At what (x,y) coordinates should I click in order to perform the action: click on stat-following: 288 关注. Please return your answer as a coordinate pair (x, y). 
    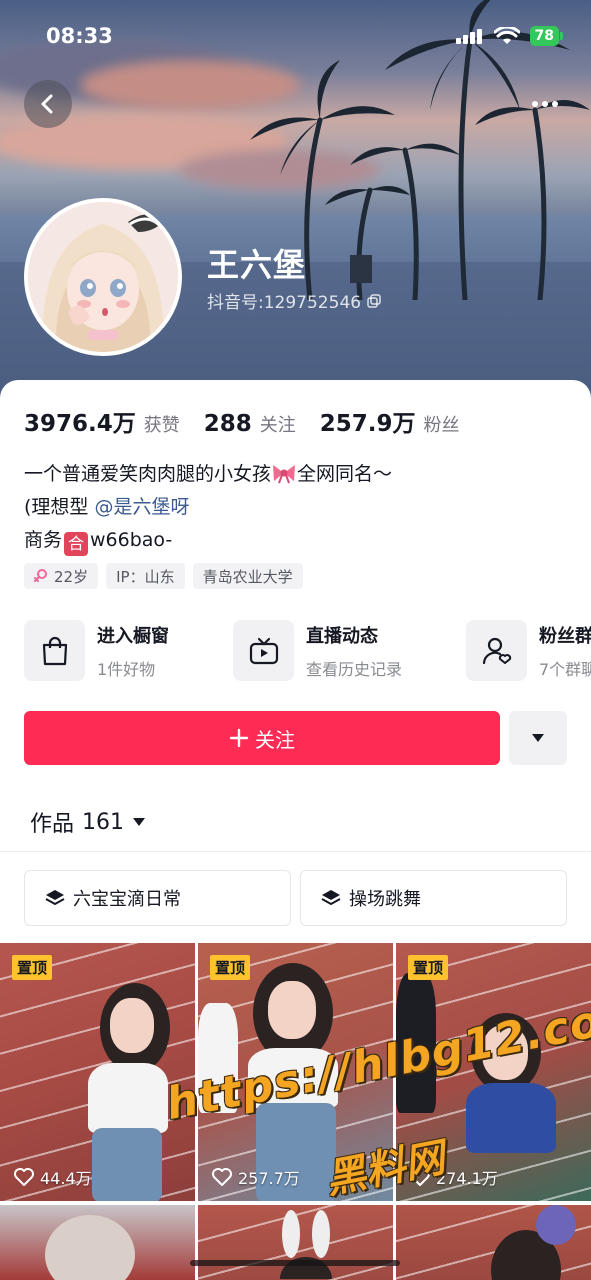
    Looking at the image, I should click on (250, 424).